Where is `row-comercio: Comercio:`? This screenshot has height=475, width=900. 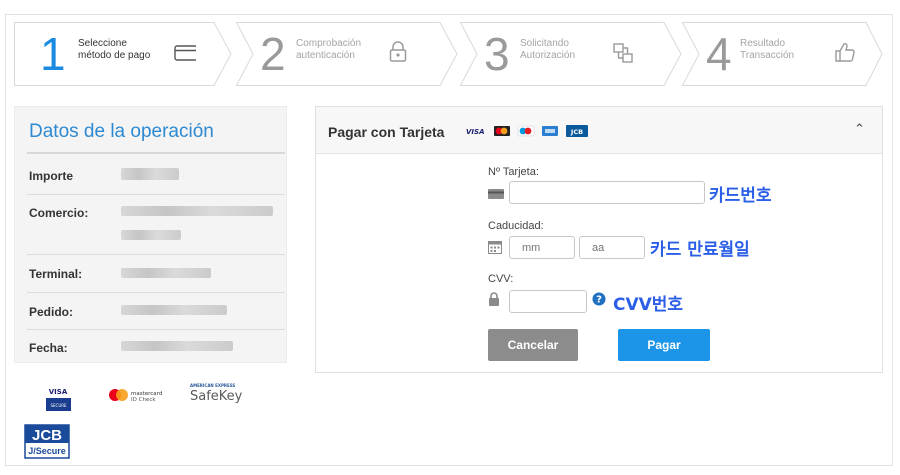
row-comercio: Comercio: is located at coordinates (156, 225).